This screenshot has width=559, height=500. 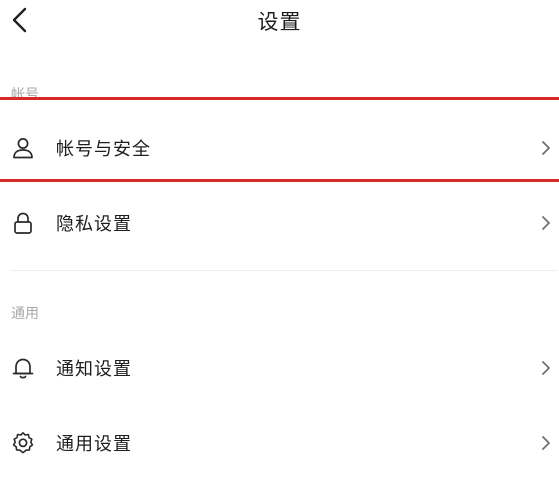 I want to click on section-label-account: 帐号, so click(x=25, y=95).